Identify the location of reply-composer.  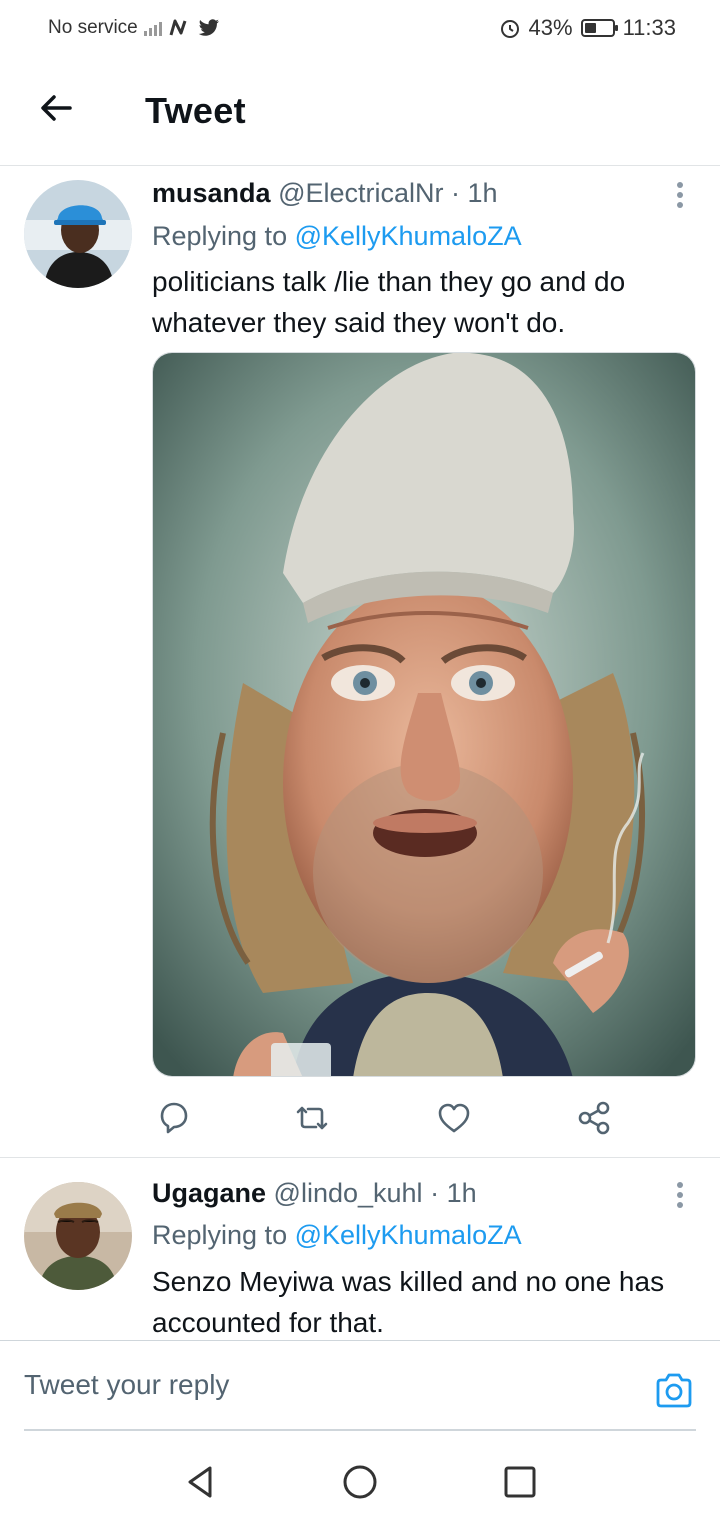
(360, 1386).